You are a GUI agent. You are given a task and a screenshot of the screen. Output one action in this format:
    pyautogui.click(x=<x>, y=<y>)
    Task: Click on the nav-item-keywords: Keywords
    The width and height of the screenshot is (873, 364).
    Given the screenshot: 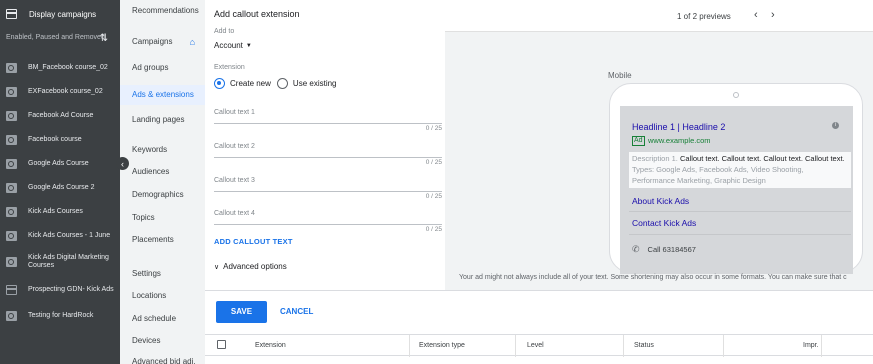 What is the action you would take?
    pyautogui.click(x=162, y=150)
    